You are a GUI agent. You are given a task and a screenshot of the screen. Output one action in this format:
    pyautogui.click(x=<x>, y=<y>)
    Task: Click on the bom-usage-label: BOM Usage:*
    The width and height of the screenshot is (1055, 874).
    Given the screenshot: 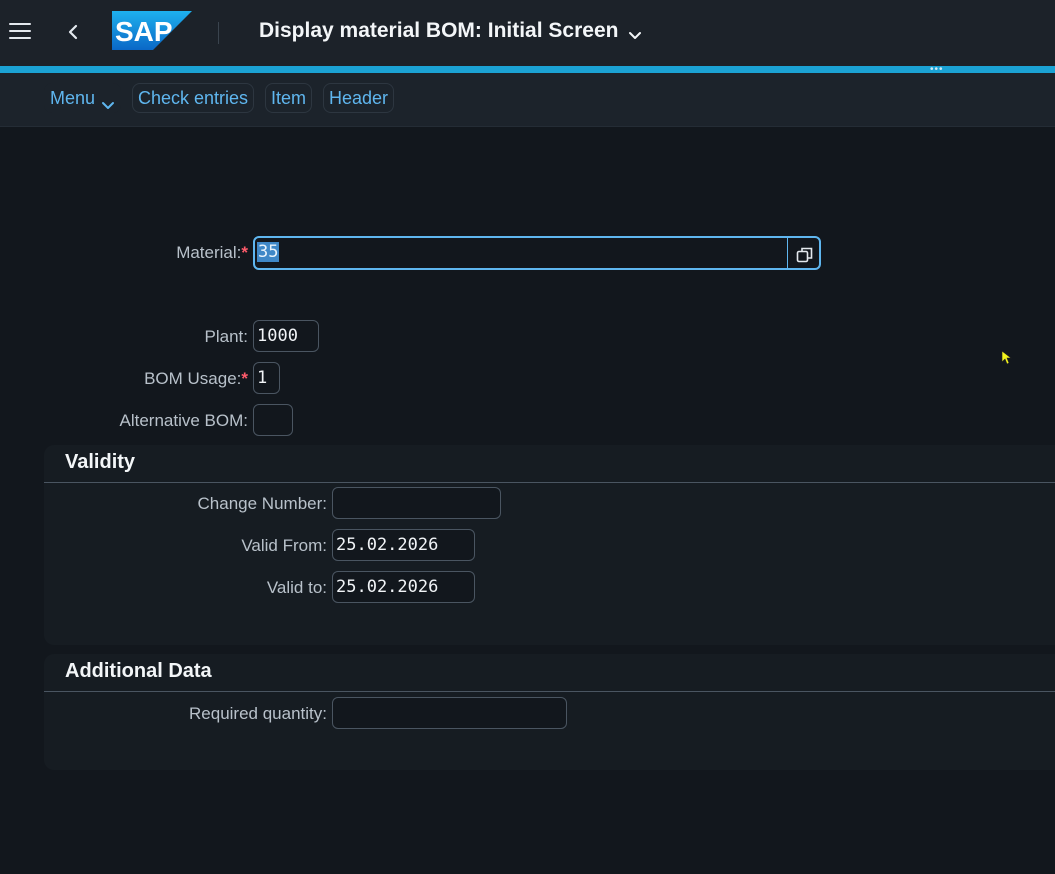 What is the action you would take?
    pyautogui.click(x=196, y=378)
    